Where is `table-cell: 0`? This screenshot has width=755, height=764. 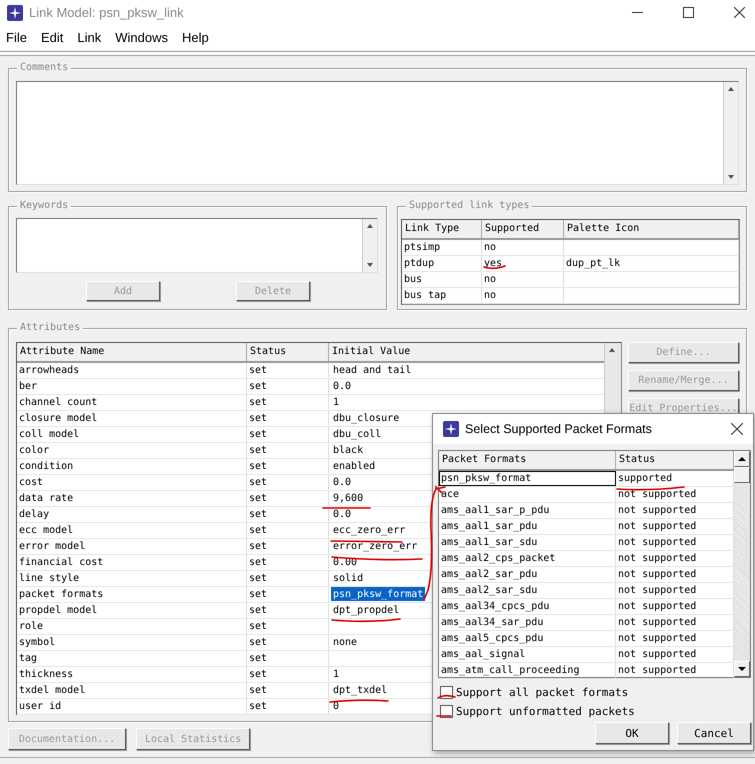 table-cell: 0 is located at coordinates (336, 706).